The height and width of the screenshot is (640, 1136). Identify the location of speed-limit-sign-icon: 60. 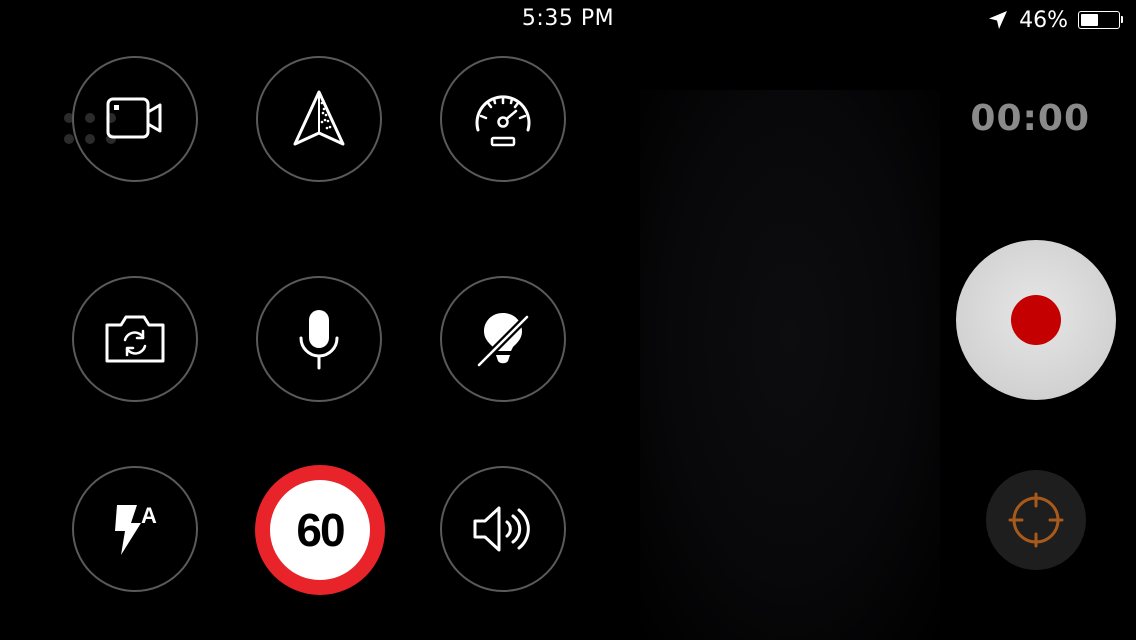
(320, 530).